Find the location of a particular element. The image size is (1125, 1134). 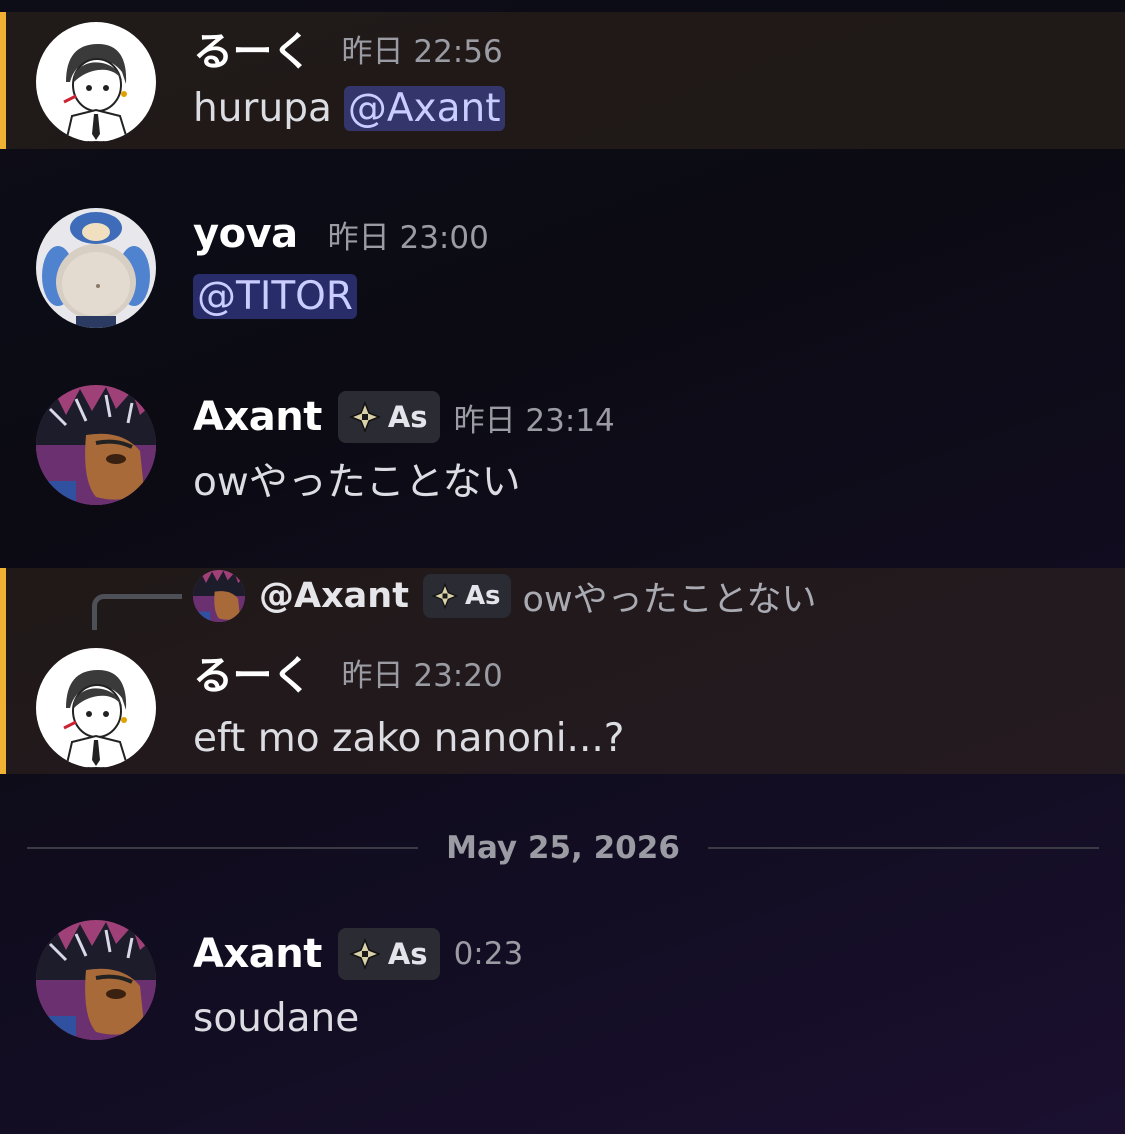

message-header: るーく 昨日 23:20 is located at coordinates (348, 672).